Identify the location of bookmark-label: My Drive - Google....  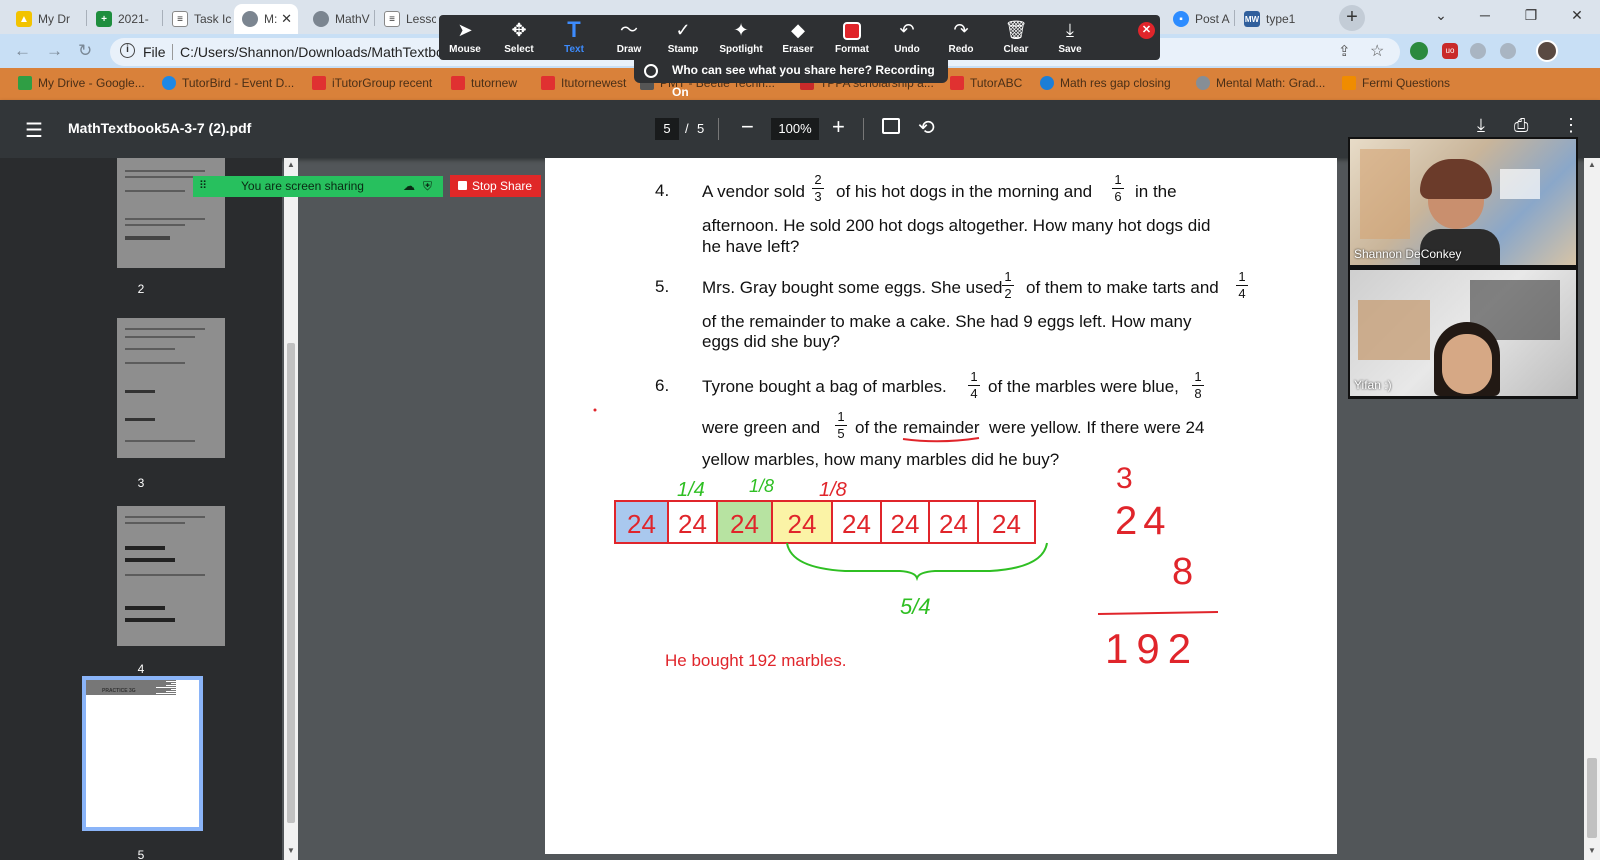
(91, 83).